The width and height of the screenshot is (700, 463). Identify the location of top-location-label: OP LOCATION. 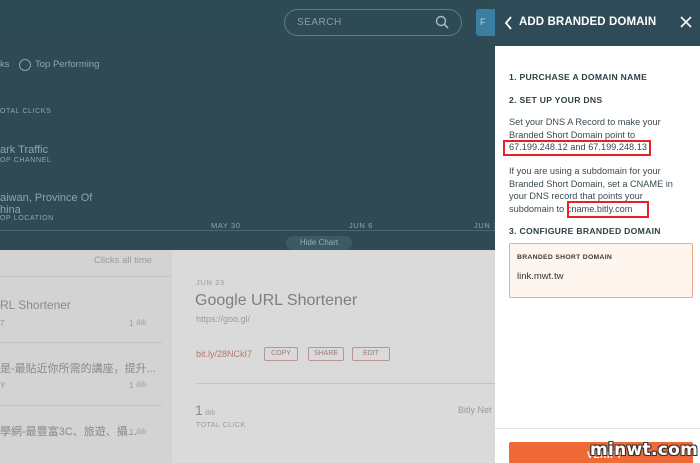
(27, 218).